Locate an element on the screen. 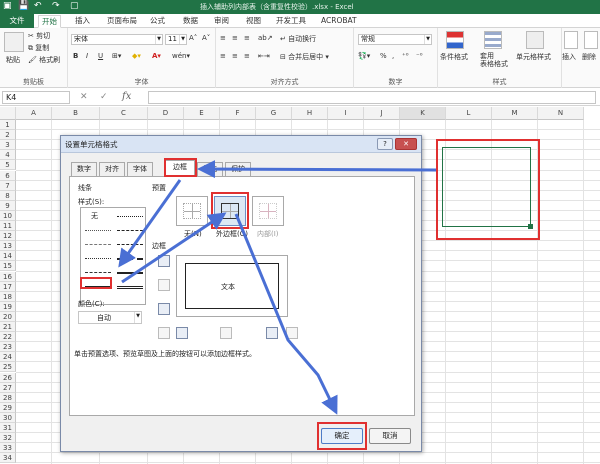  row-header-9: 9 is located at coordinates (8, 205).